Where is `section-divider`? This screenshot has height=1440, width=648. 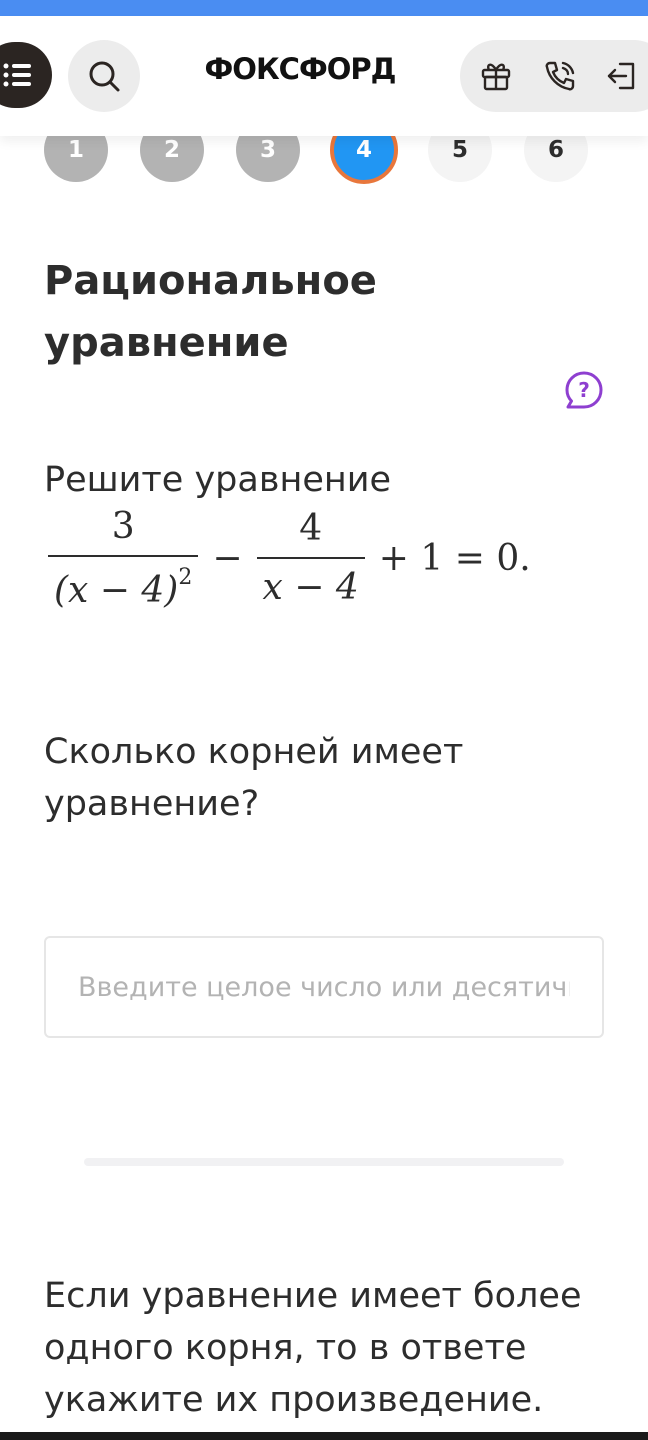
section-divider is located at coordinates (324, 1162).